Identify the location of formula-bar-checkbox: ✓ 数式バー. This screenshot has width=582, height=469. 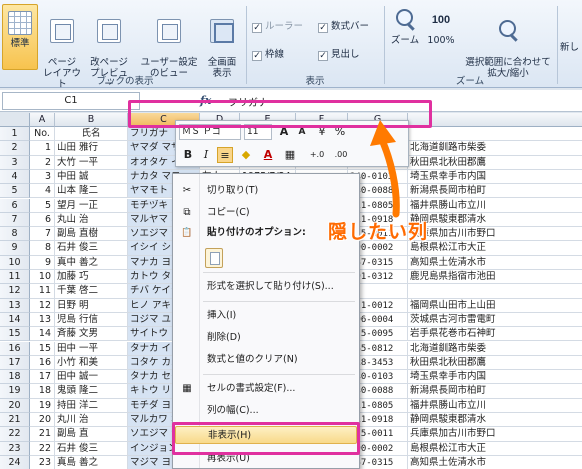
(343, 25).